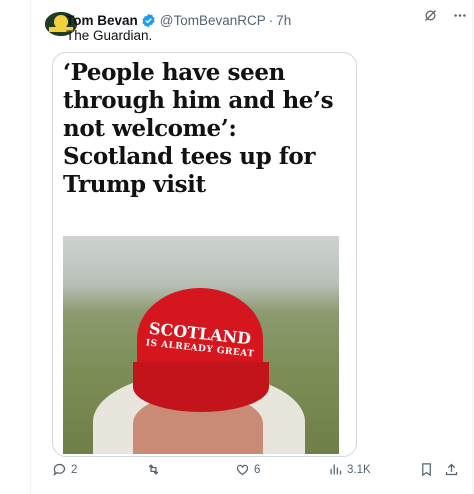  I want to click on author-name: Tom Bevan, so click(102, 20).